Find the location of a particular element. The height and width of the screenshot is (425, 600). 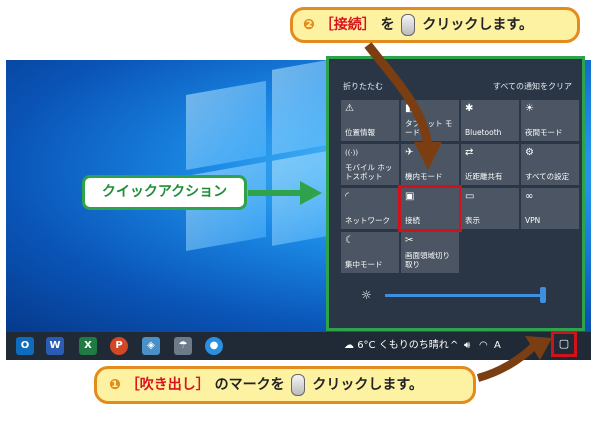

callout-text-wo: を is located at coordinates (387, 25).